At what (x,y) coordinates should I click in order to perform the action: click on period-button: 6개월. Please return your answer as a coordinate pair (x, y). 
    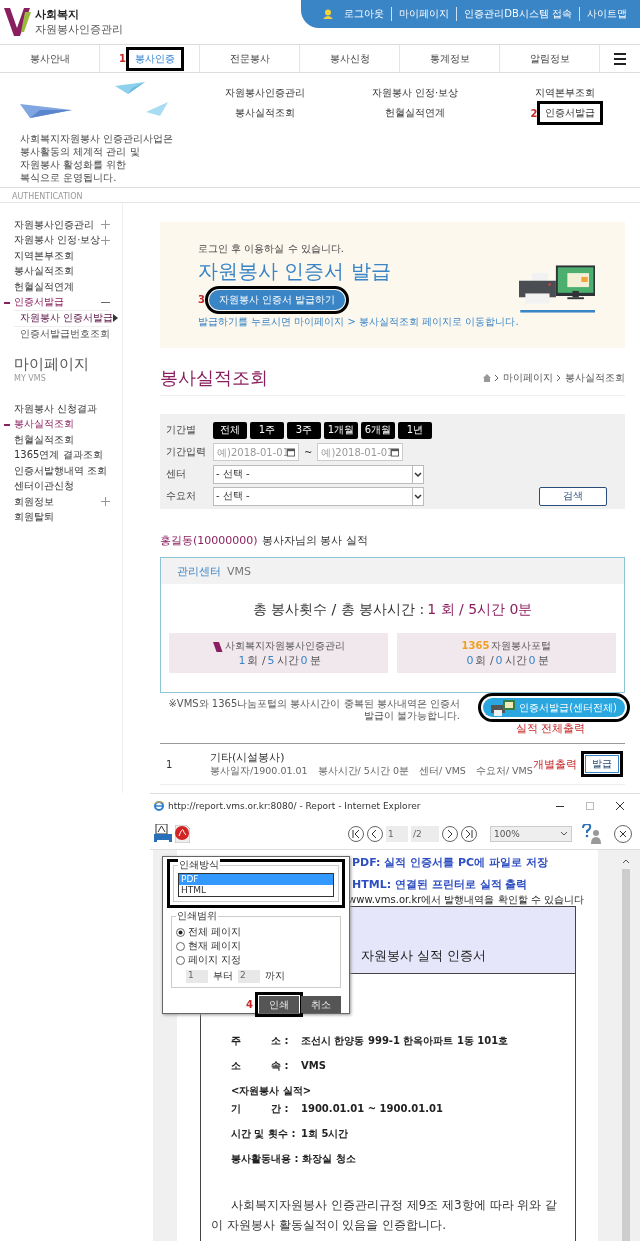
    Looking at the image, I should click on (378, 430).